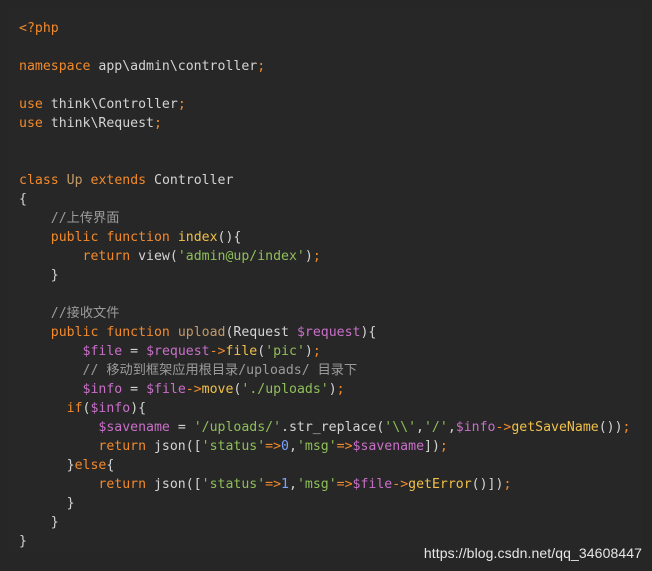 This screenshot has height=571, width=652. I want to click on code-token: Controller, so click(190, 180).